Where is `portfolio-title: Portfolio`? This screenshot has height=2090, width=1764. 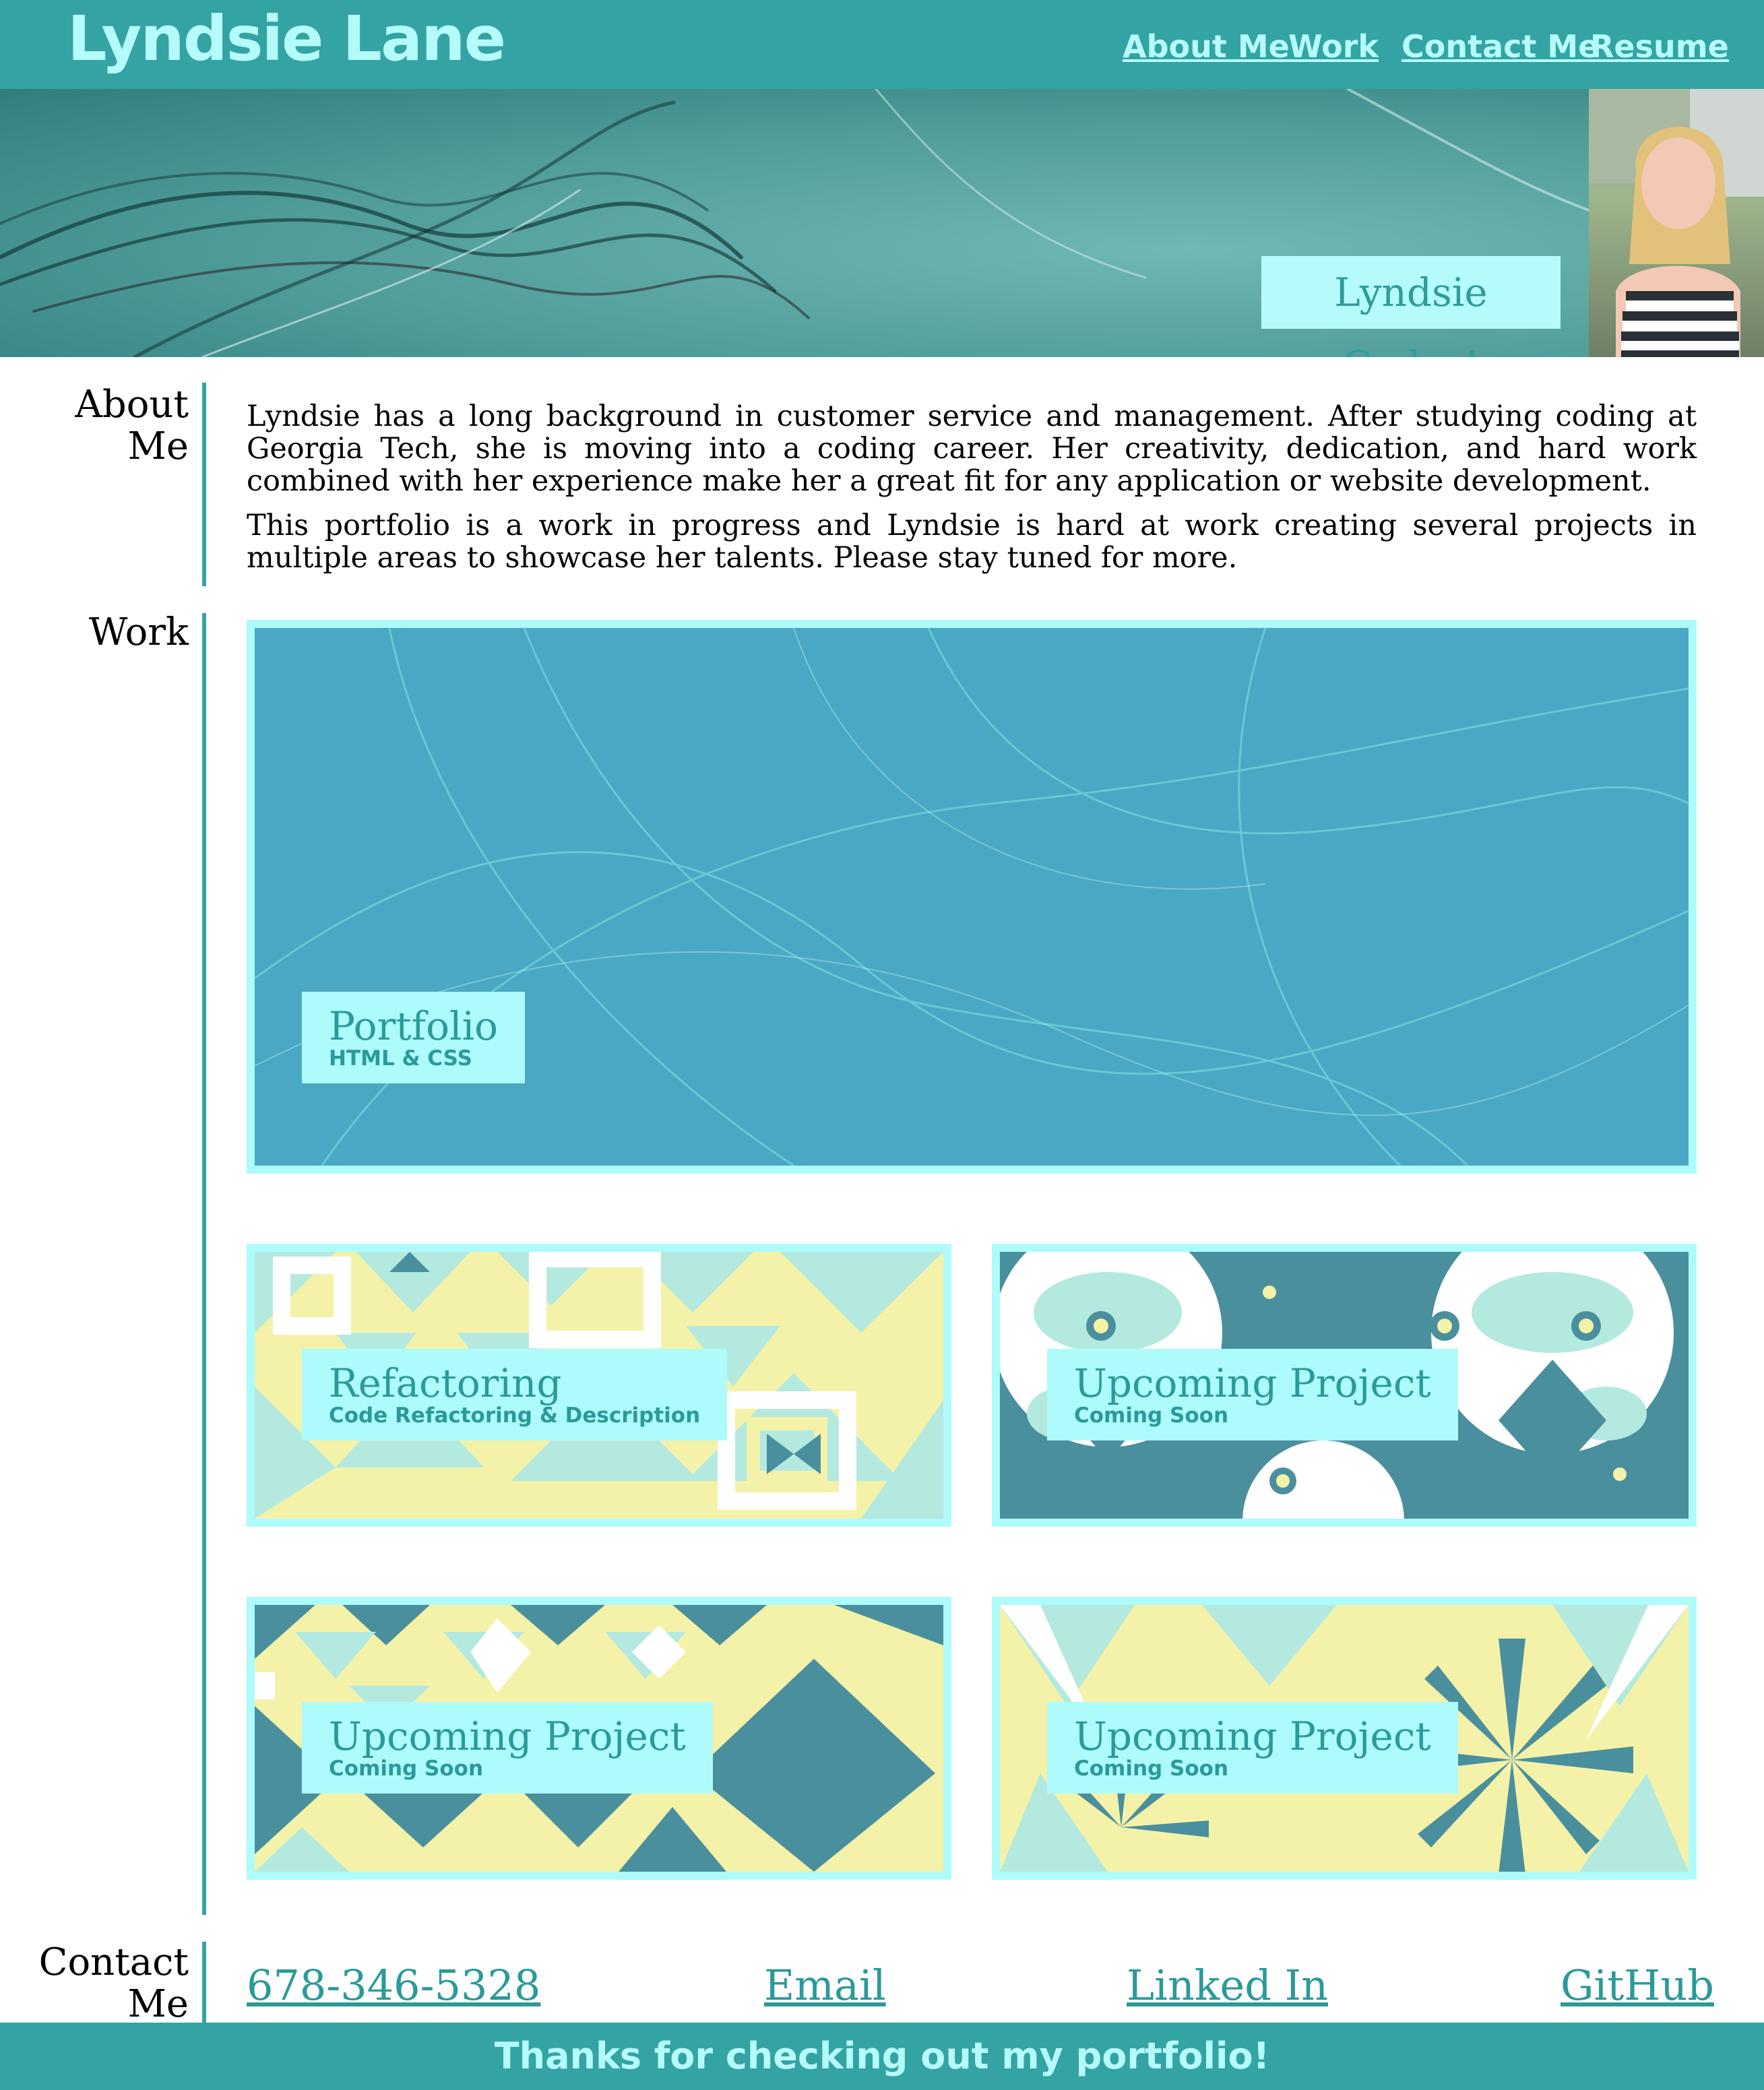
portfolio-title: Portfolio is located at coordinates (414, 1026).